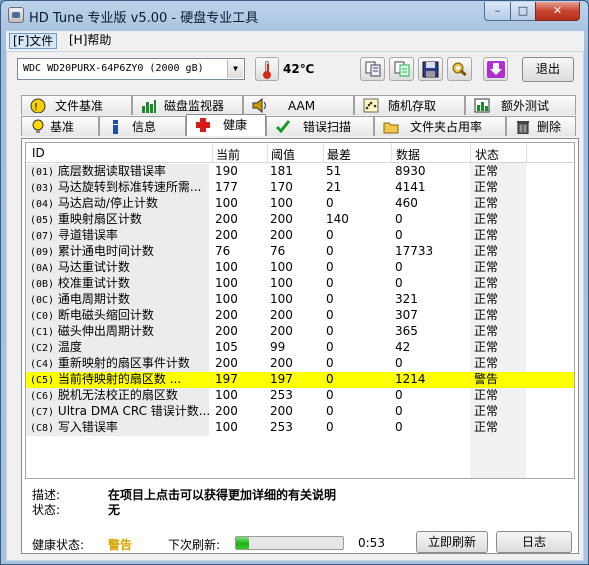 Image resolution: width=589 pixels, height=565 pixels. What do you see at coordinates (114, 510) in the screenshot?
I see `status-value: 无` at bounding box center [114, 510].